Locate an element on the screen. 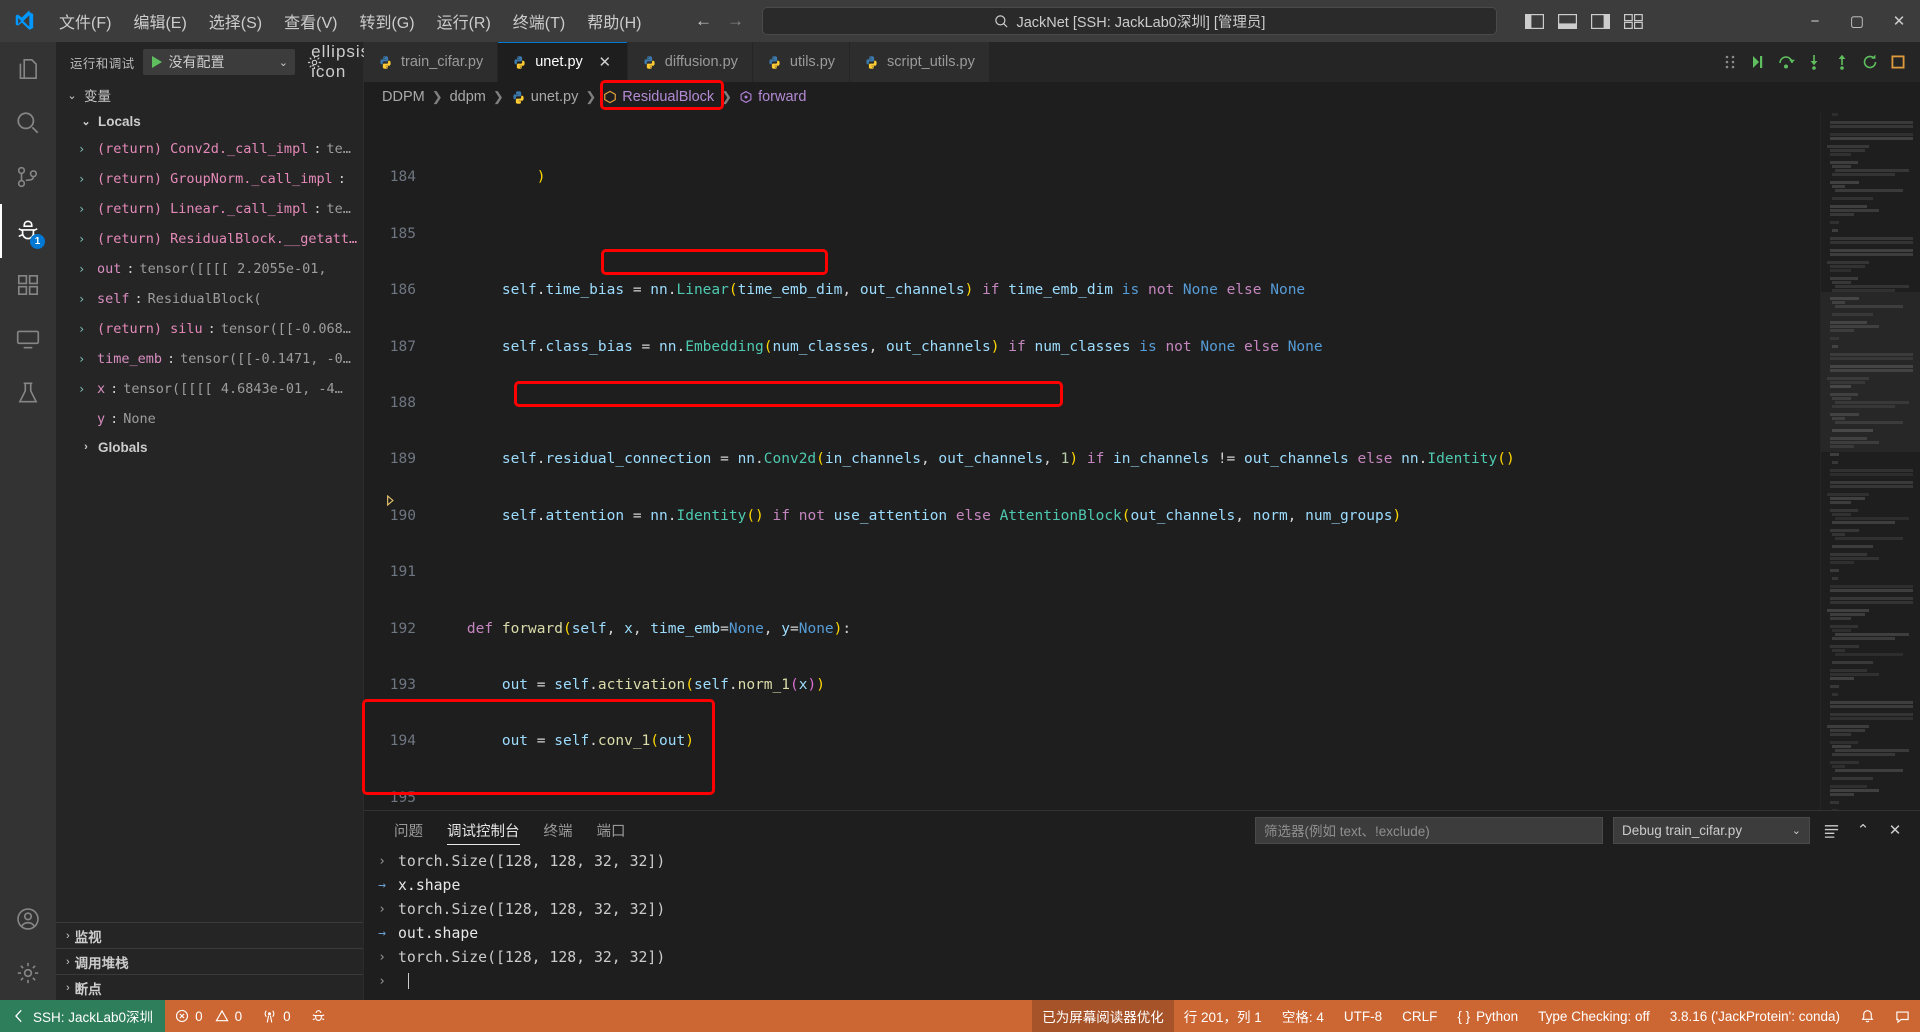  maximize-panel-icon: ⌃ is located at coordinates (1863, 830).